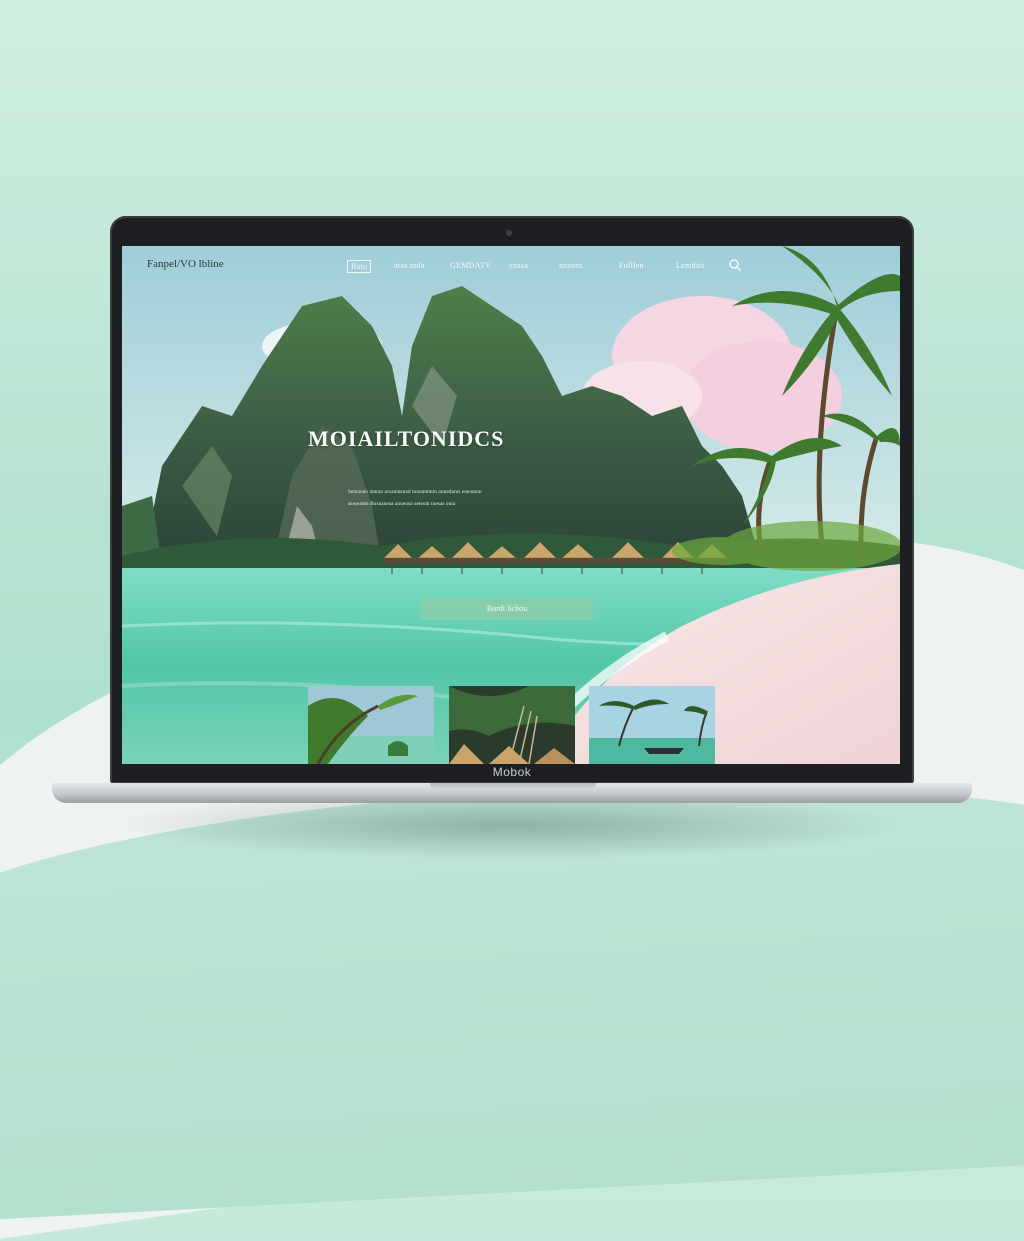 The width and height of the screenshot is (1024, 1241). I want to click on nav-item-fulllen: Fulllen, so click(631, 265).